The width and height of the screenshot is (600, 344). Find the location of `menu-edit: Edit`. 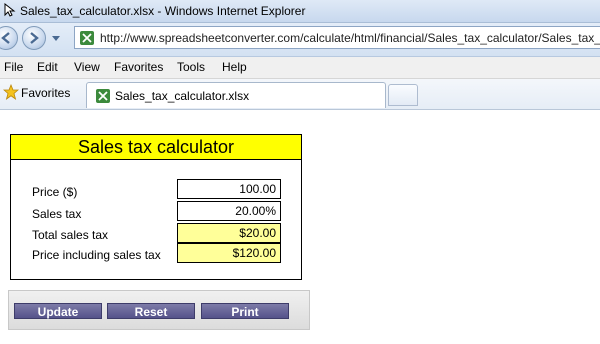

menu-edit: Edit is located at coordinates (47, 67).